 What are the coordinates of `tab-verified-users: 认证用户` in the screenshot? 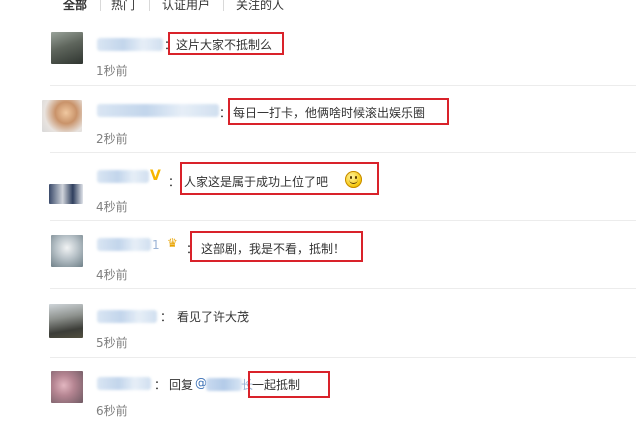 It's located at (186, 6).